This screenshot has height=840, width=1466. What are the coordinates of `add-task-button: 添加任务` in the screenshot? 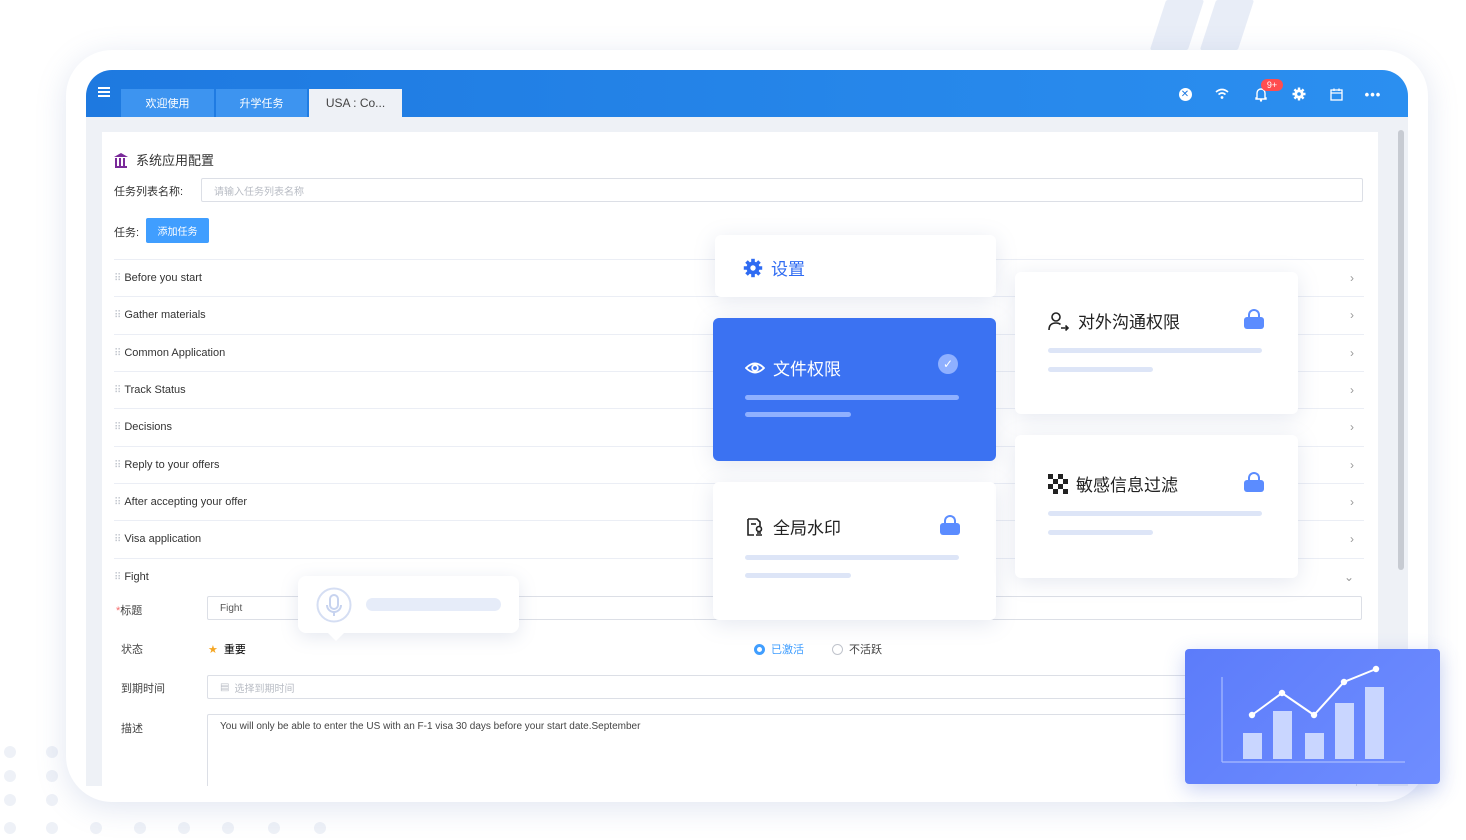 It's located at (177, 230).